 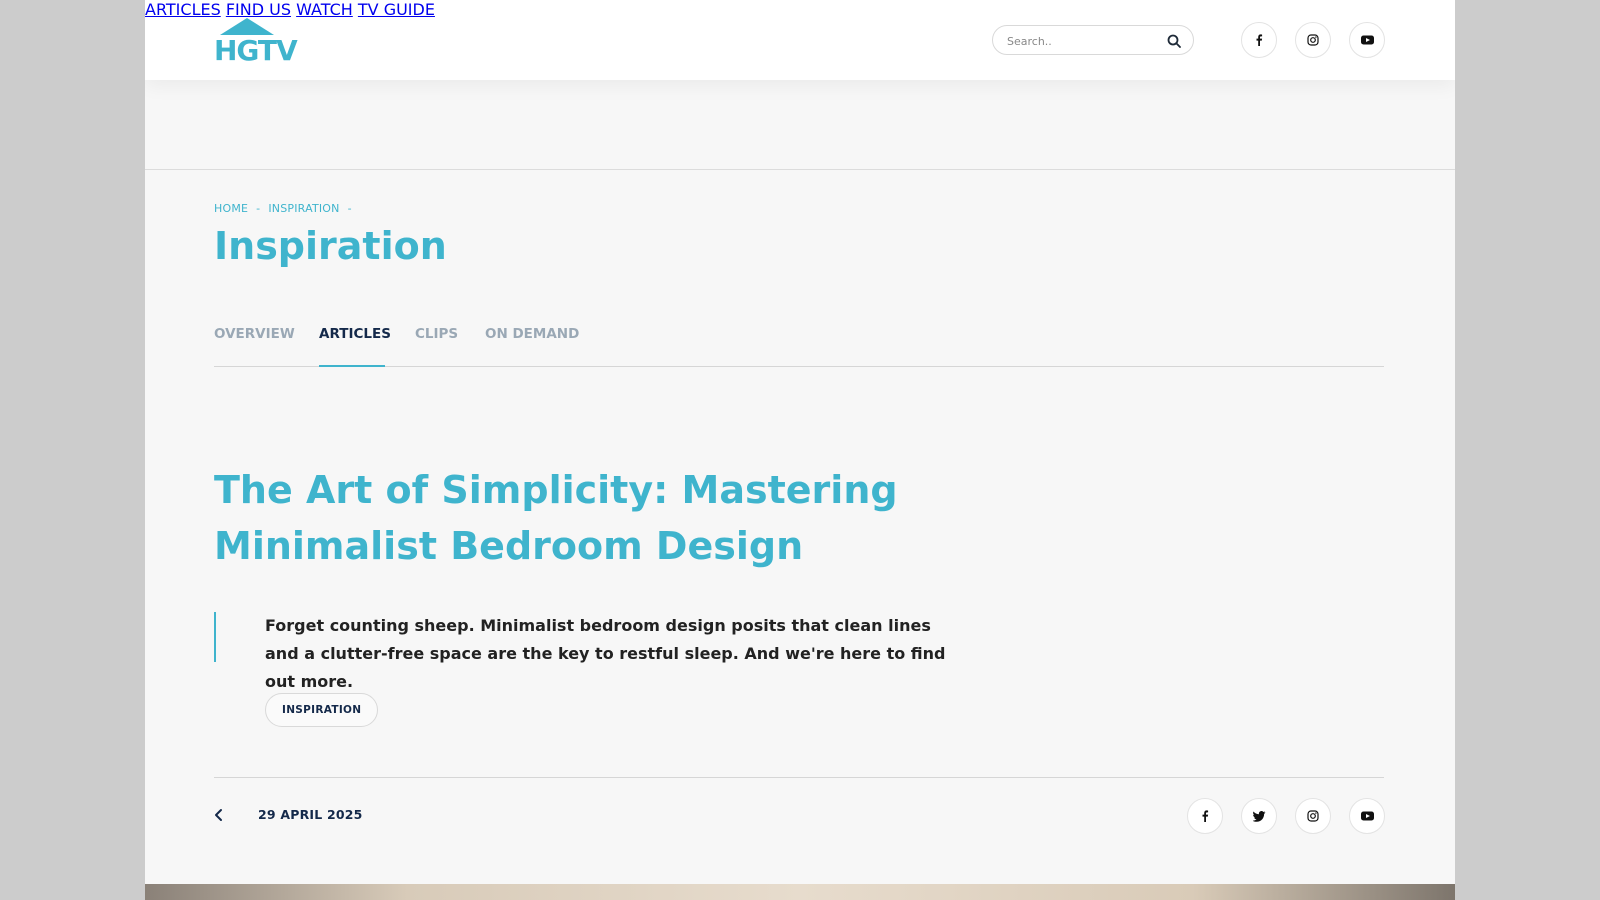 What do you see at coordinates (324, 9) in the screenshot?
I see `nav-watch: WATCH` at bounding box center [324, 9].